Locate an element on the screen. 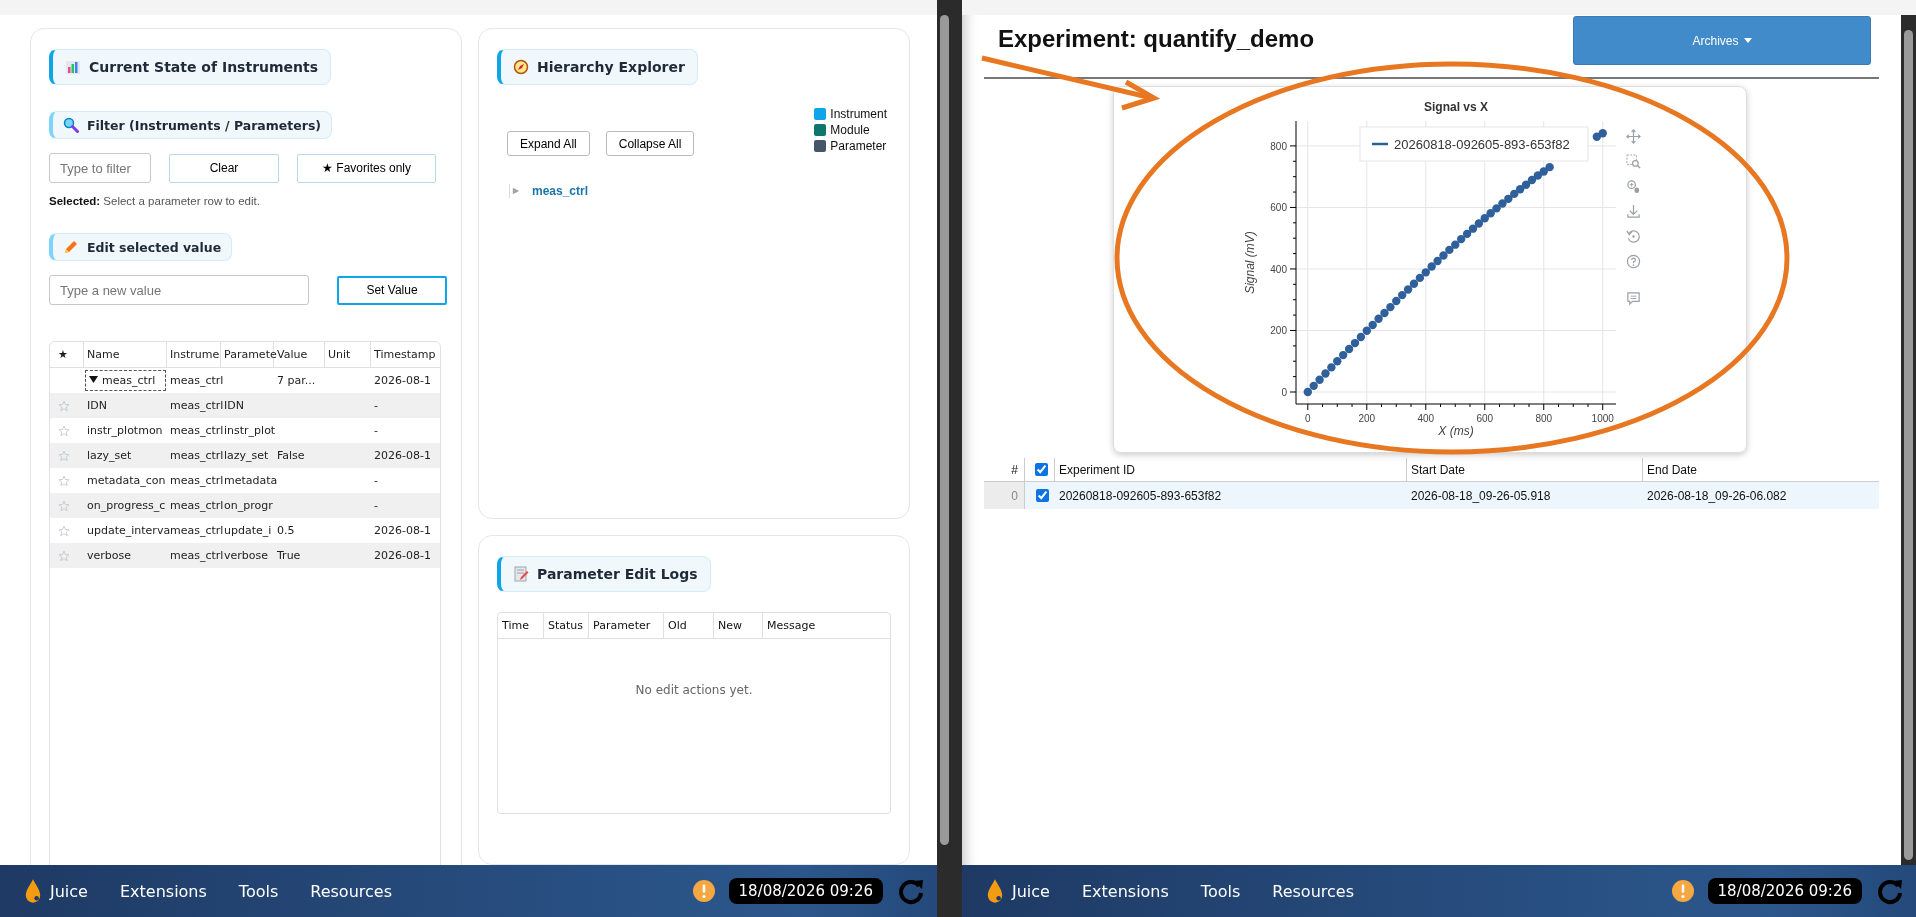  pan-icon is located at coordinates (1633, 136).